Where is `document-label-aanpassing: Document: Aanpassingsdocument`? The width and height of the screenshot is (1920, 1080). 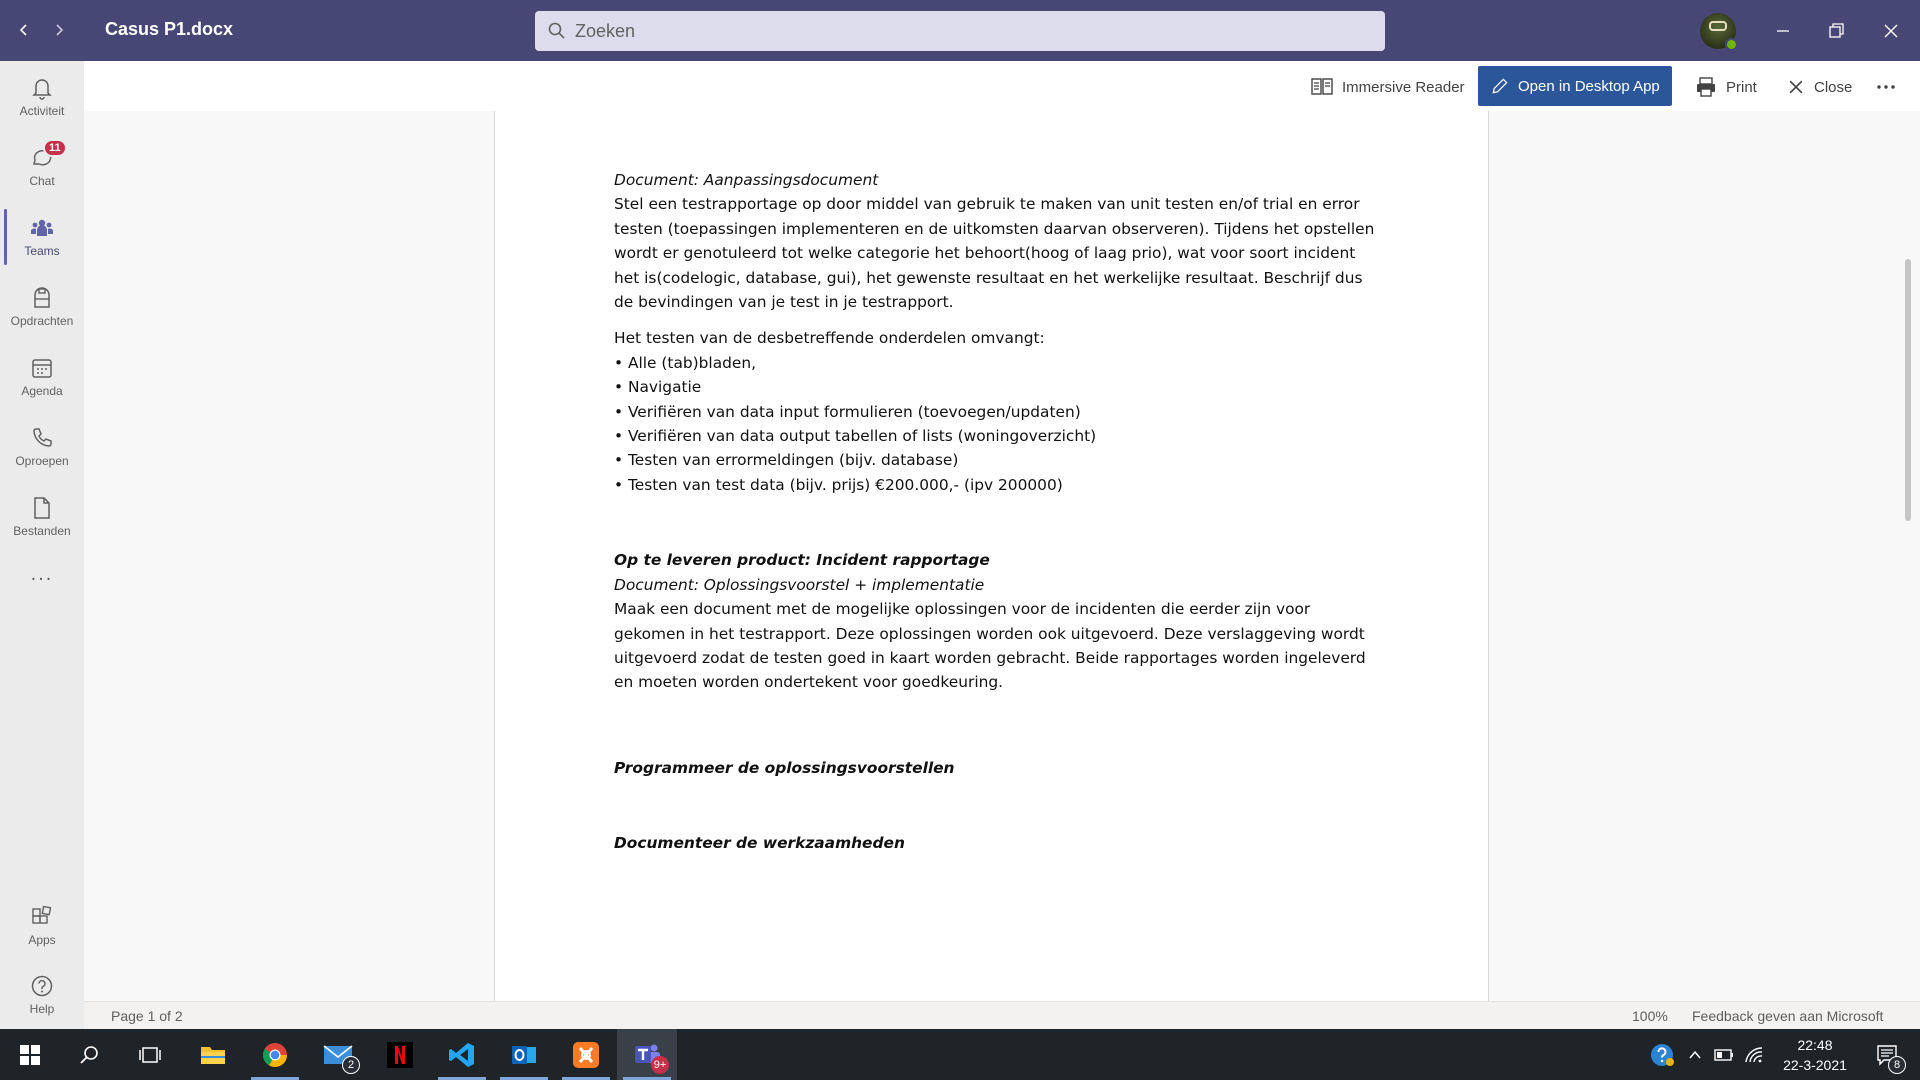 document-label-aanpassing: Document: Aanpassingsdocument is located at coordinates (746, 180).